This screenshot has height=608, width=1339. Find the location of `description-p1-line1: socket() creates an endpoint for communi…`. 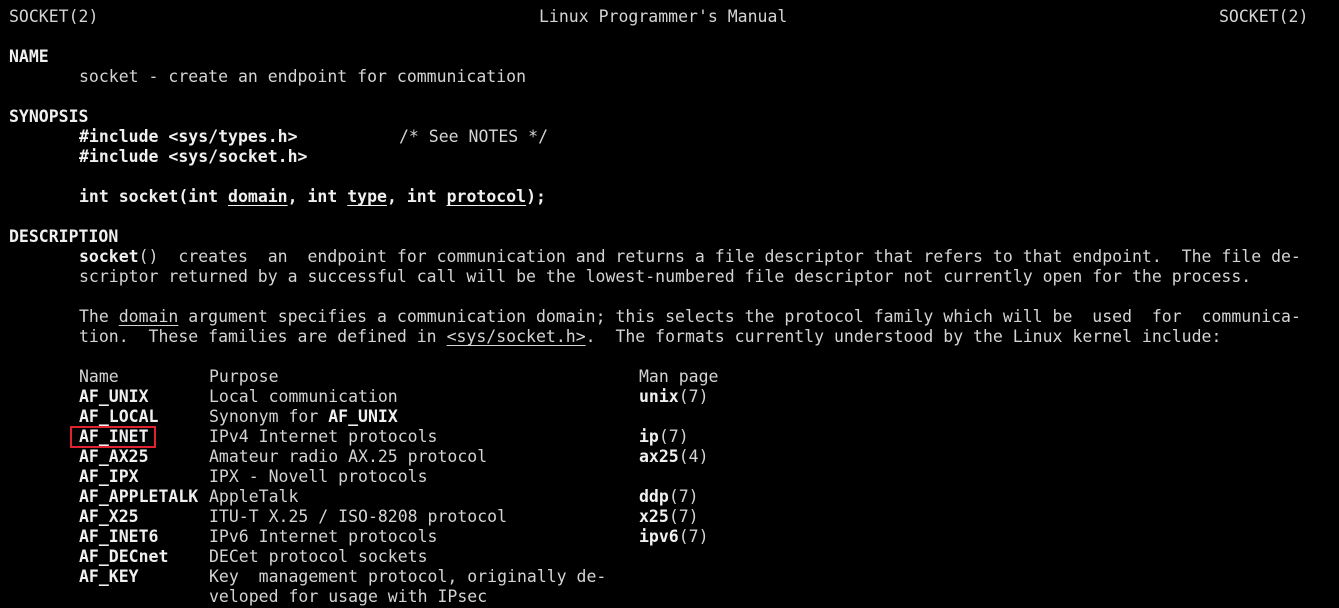

description-p1-line1: socket() creates an endpoint for communi… is located at coordinates (690, 256).